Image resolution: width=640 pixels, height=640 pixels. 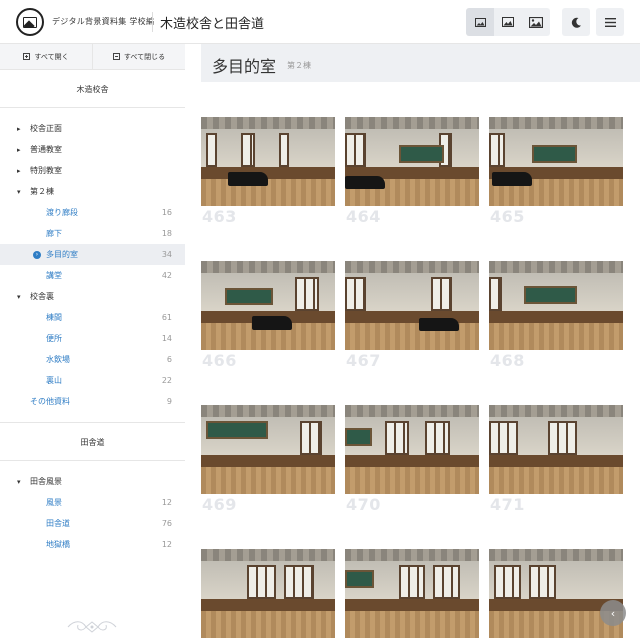 What do you see at coordinates (92, 317) in the screenshot?
I see `sidebar-item: 棟間 61` at bounding box center [92, 317].